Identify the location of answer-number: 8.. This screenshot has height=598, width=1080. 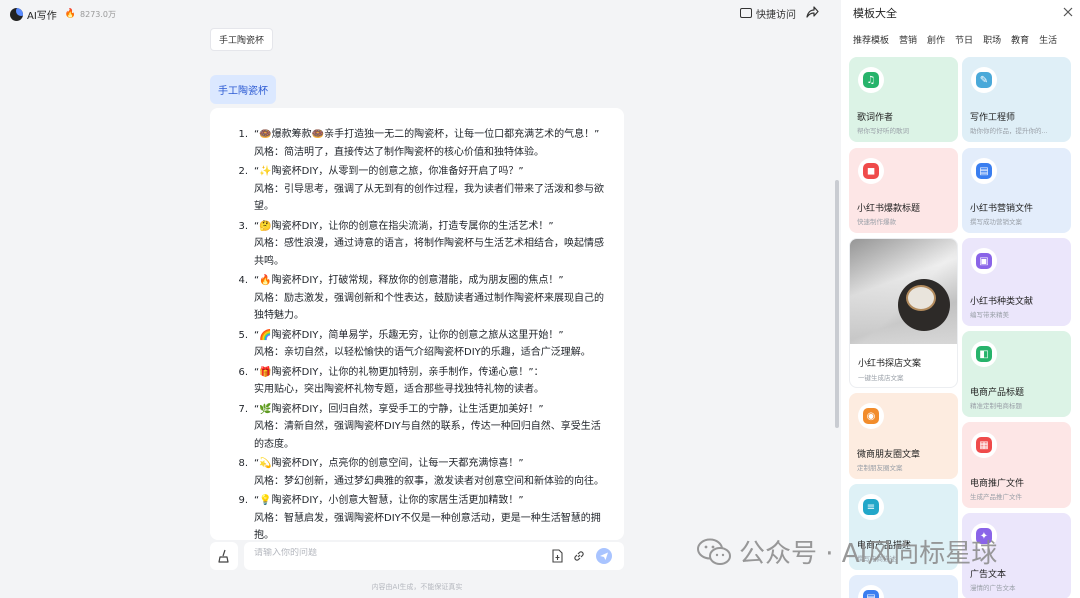
(243, 463).